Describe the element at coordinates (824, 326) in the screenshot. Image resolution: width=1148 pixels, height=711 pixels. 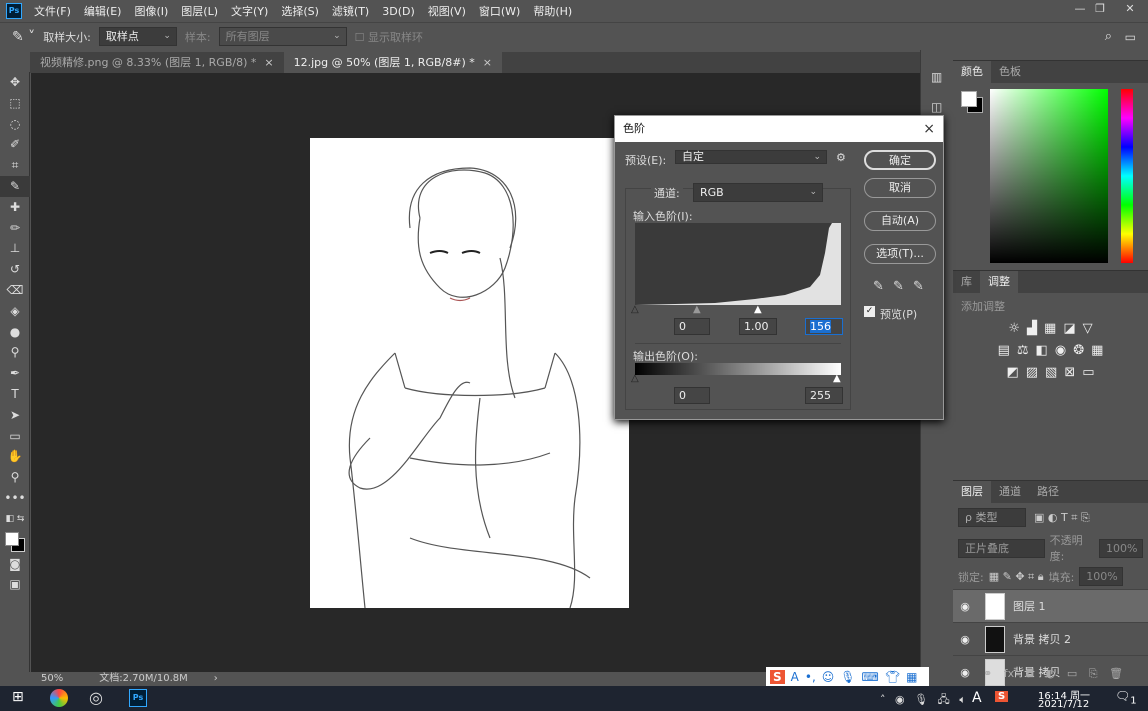
I see `input-white-field: 156` at that location.